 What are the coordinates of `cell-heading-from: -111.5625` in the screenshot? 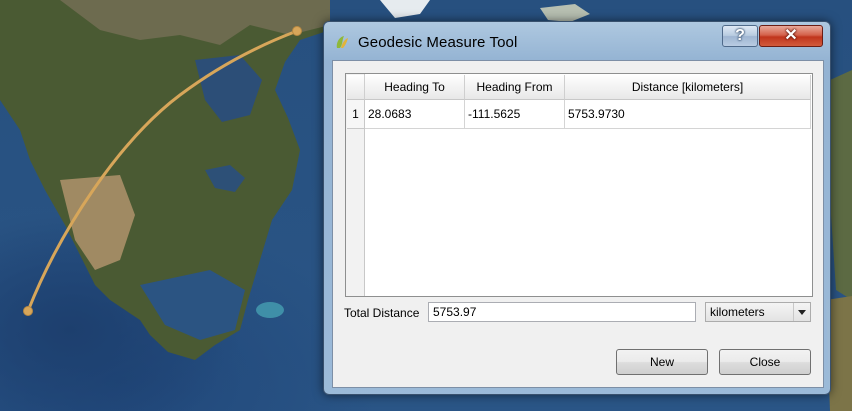 It's located at (515, 114).